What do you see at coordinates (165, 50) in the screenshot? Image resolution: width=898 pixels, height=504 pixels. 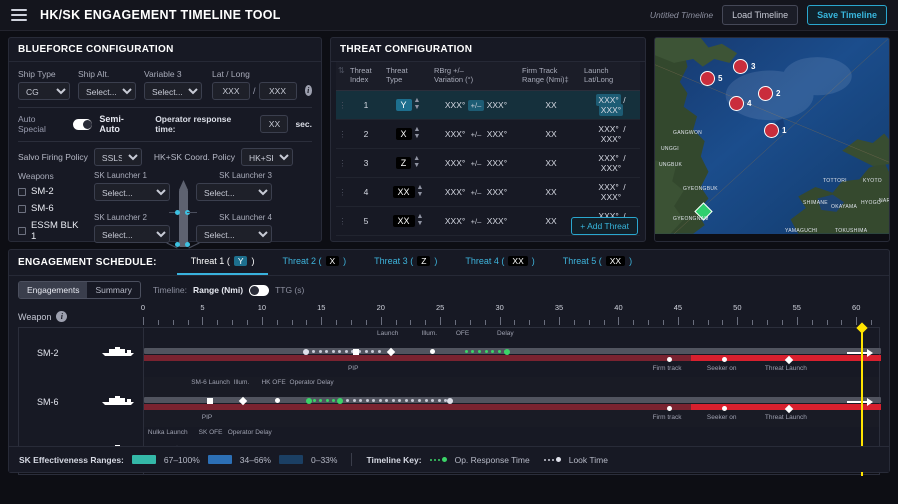 I see `blueforce-panel-title: BLUEFORCE CONFIGURATION` at bounding box center [165, 50].